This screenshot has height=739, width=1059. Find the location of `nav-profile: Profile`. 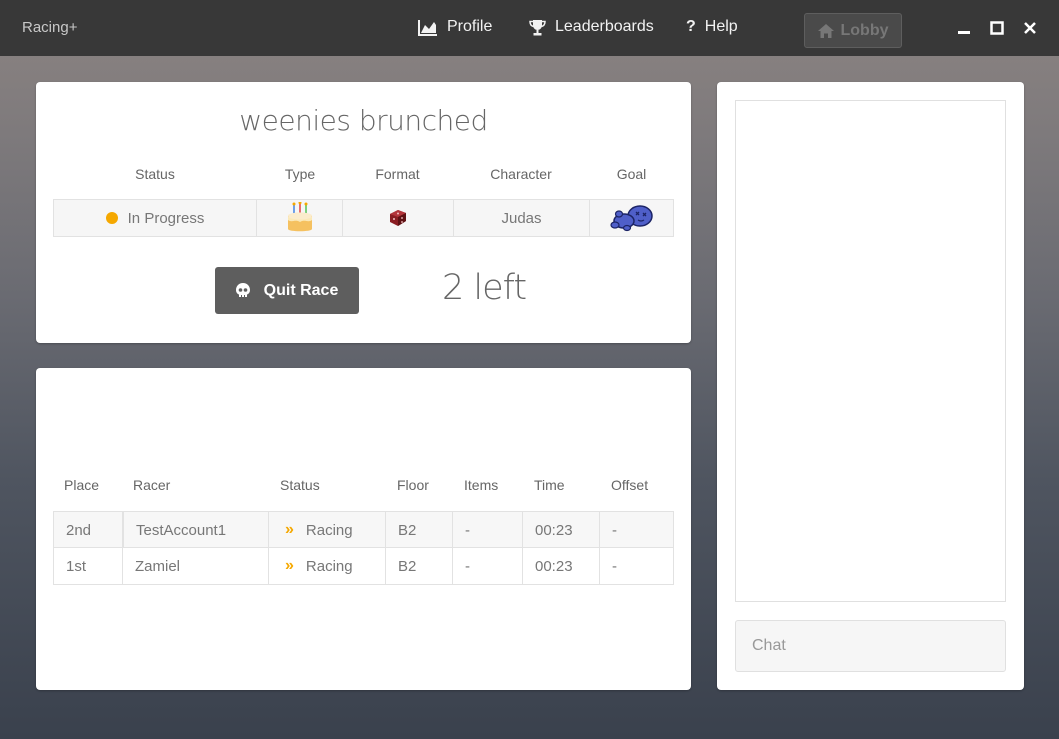

nav-profile: Profile is located at coordinates (455, 27).